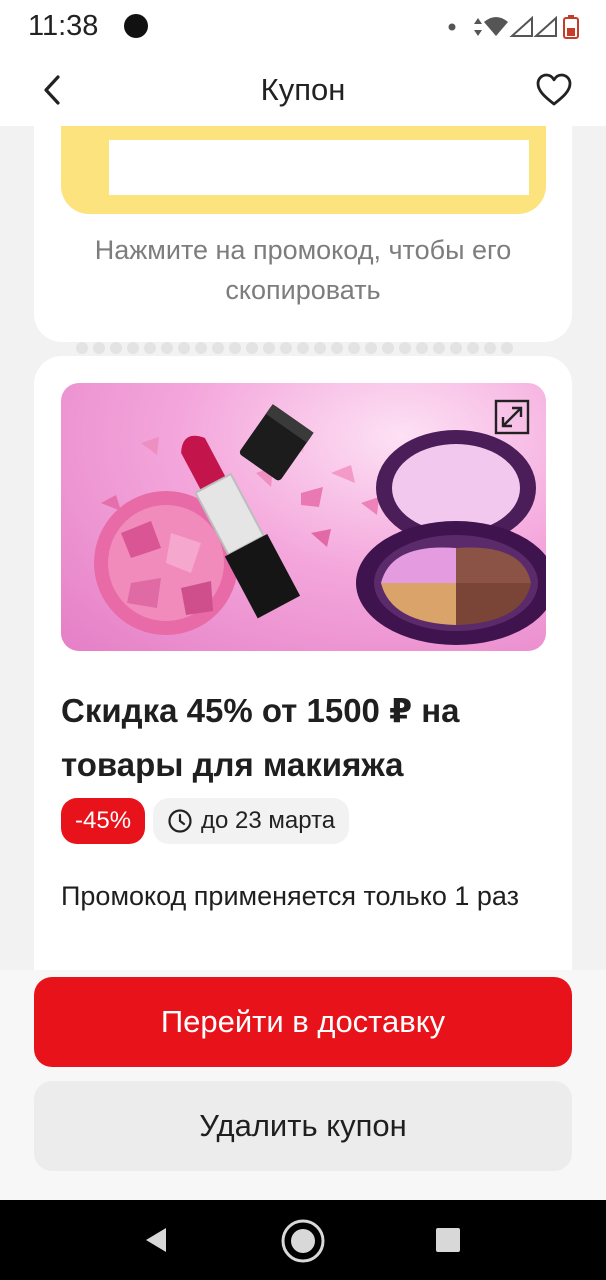  Describe the element at coordinates (306, 349) in the screenshot. I see `coupon-perforation` at that location.